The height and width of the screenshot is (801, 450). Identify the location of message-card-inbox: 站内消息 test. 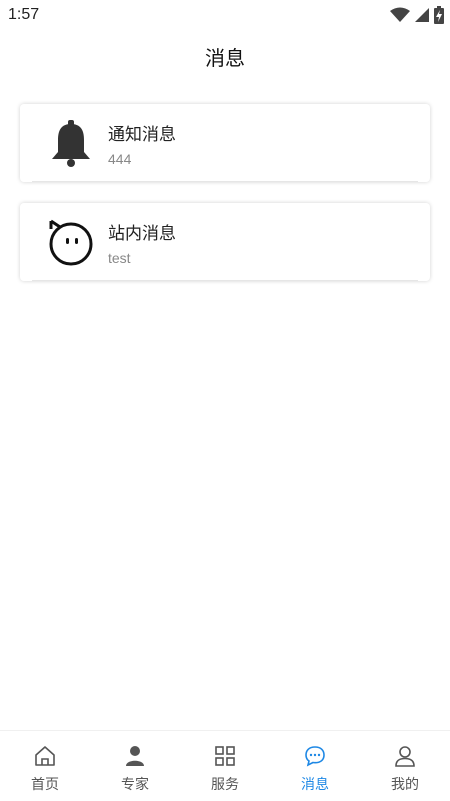
(225, 242).